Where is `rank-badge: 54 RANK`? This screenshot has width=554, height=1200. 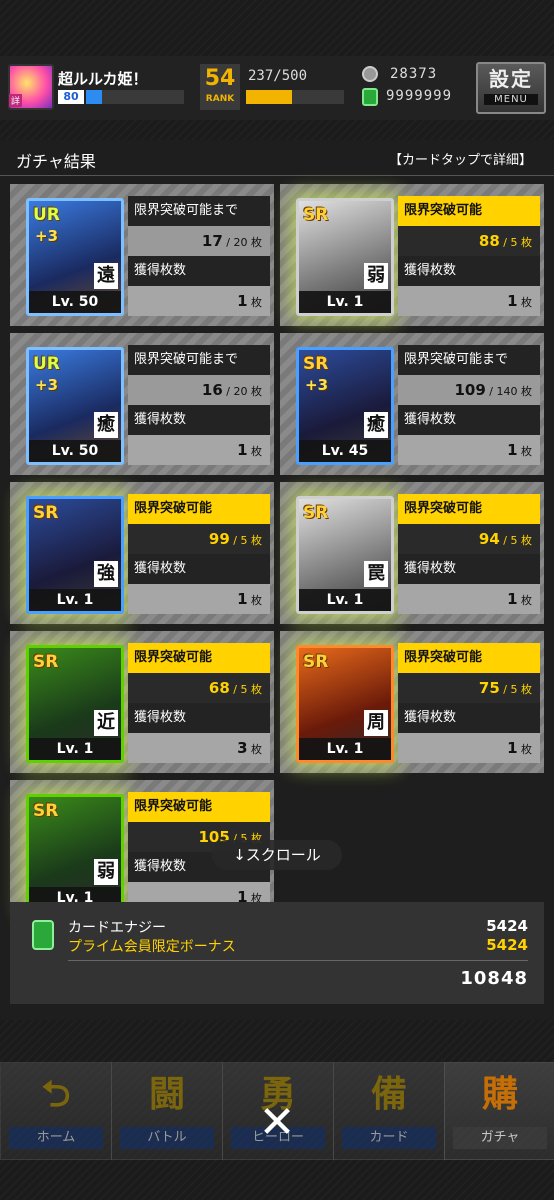
rank-badge: 54 RANK is located at coordinates (220, 87).